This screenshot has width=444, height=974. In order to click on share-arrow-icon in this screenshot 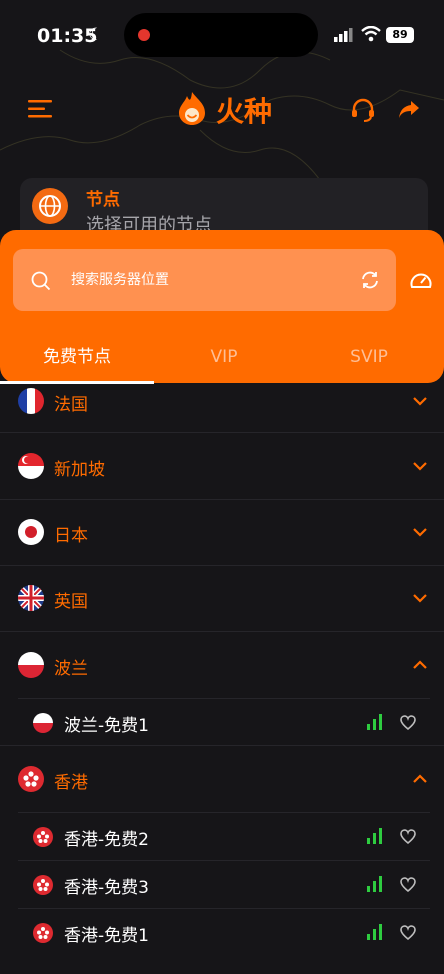, I will do `click(409, 109)`.